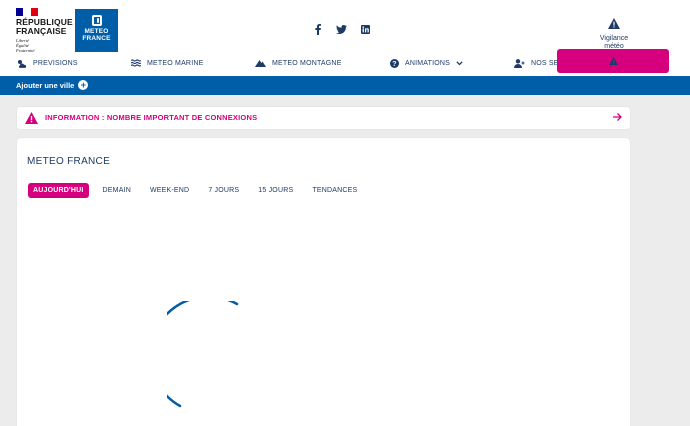  What do you see at coordinates (317, 29) in the screenshot?
I see `facebook-icon` at bounding box center [317, 29].